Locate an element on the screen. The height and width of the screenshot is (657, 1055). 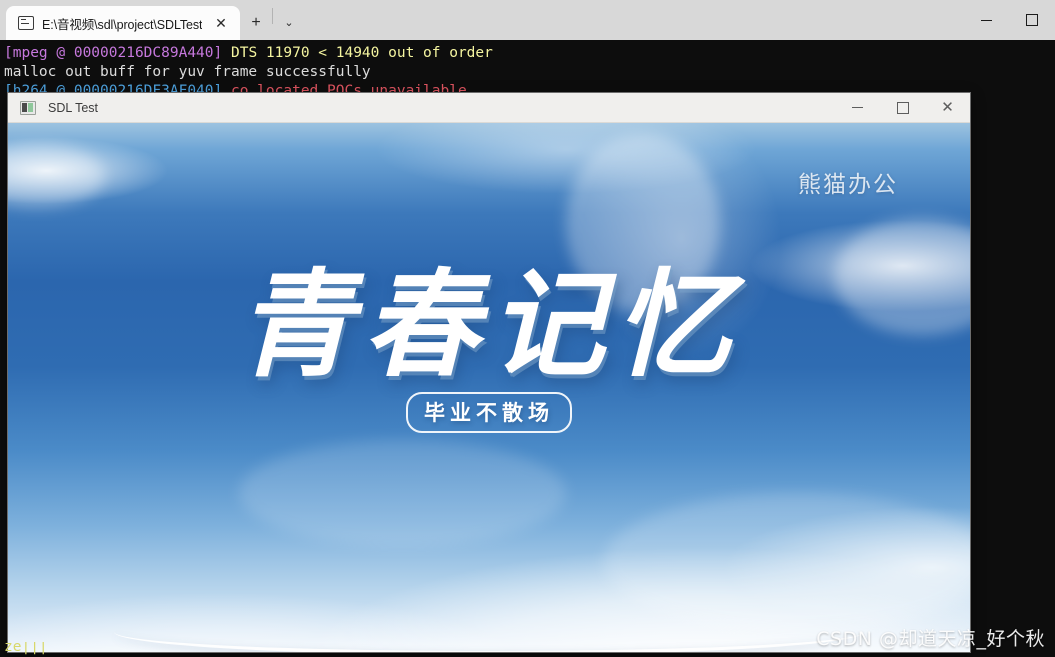
sdl-app-icon is located at coordinates (28, 107).